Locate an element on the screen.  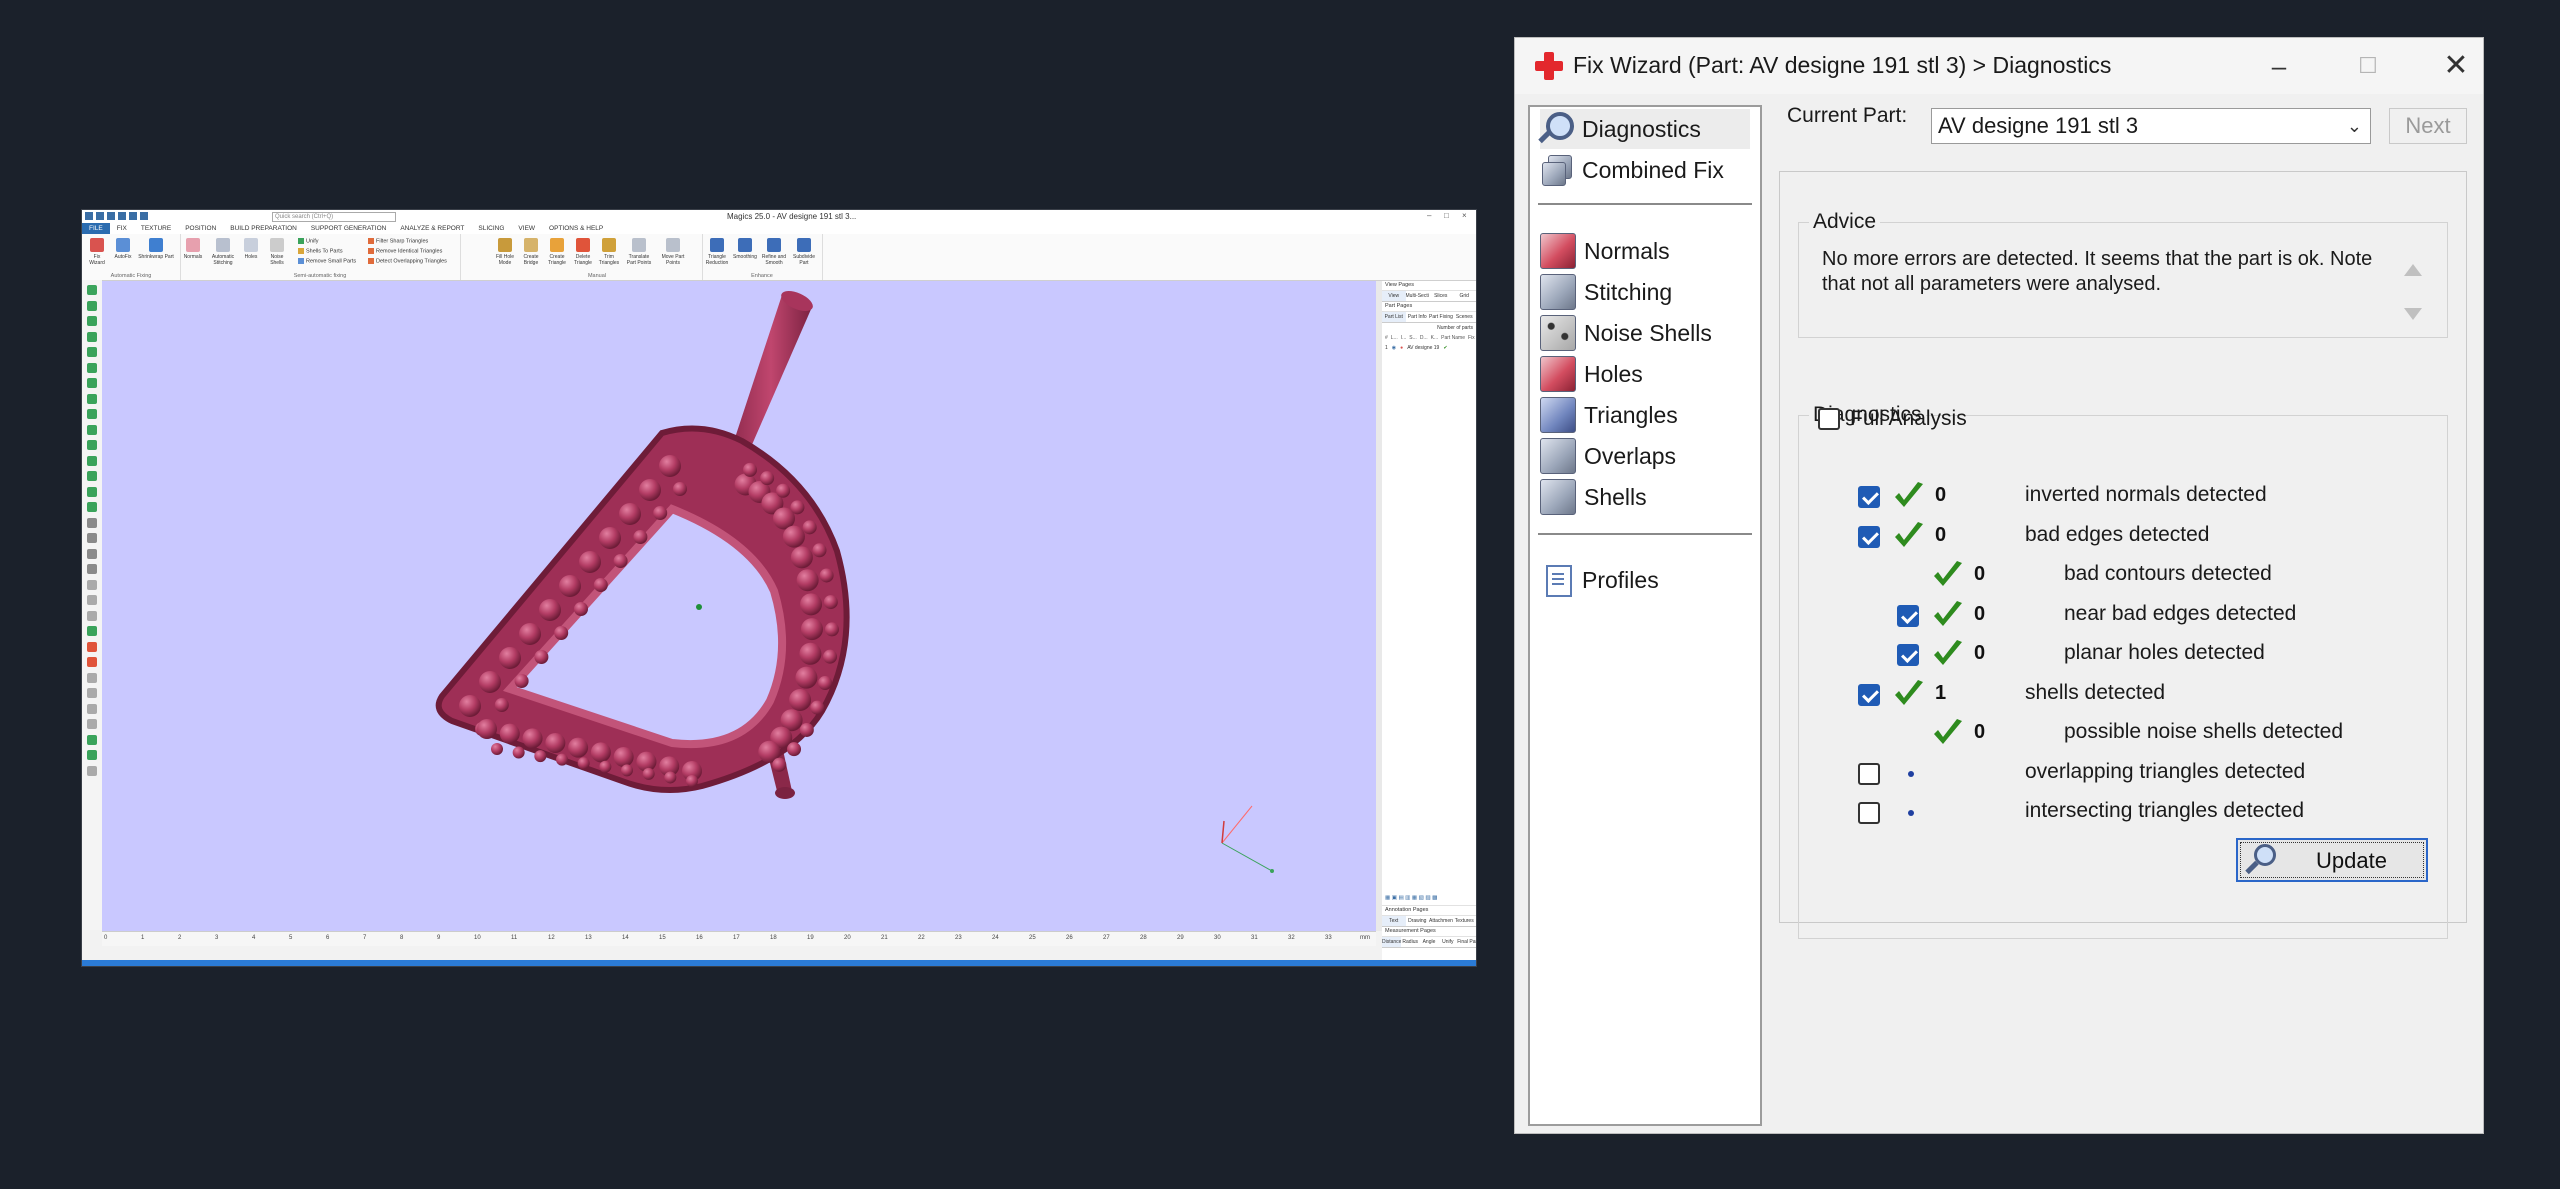
undo-icon is located at coordinates (133, 216).